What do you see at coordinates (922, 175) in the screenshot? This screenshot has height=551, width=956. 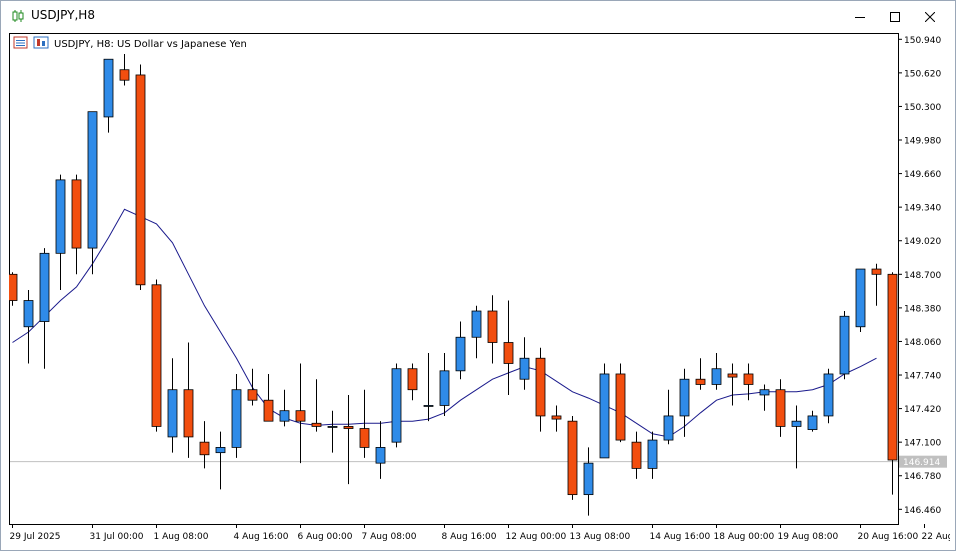 I see `price-tick-label: 149.660` at bounding box center [922, 175].